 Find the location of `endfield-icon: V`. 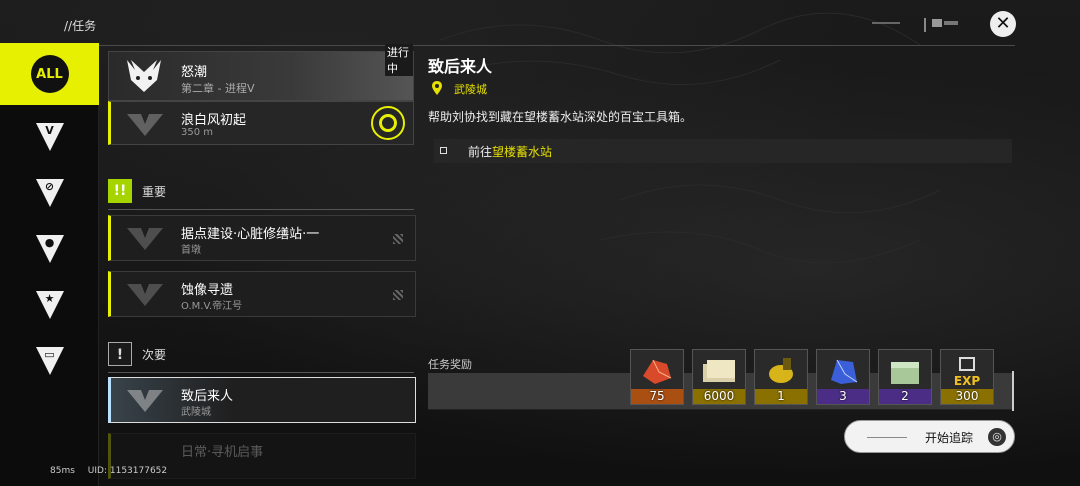

endfield-icon: V is located at coordinates (49, 137).